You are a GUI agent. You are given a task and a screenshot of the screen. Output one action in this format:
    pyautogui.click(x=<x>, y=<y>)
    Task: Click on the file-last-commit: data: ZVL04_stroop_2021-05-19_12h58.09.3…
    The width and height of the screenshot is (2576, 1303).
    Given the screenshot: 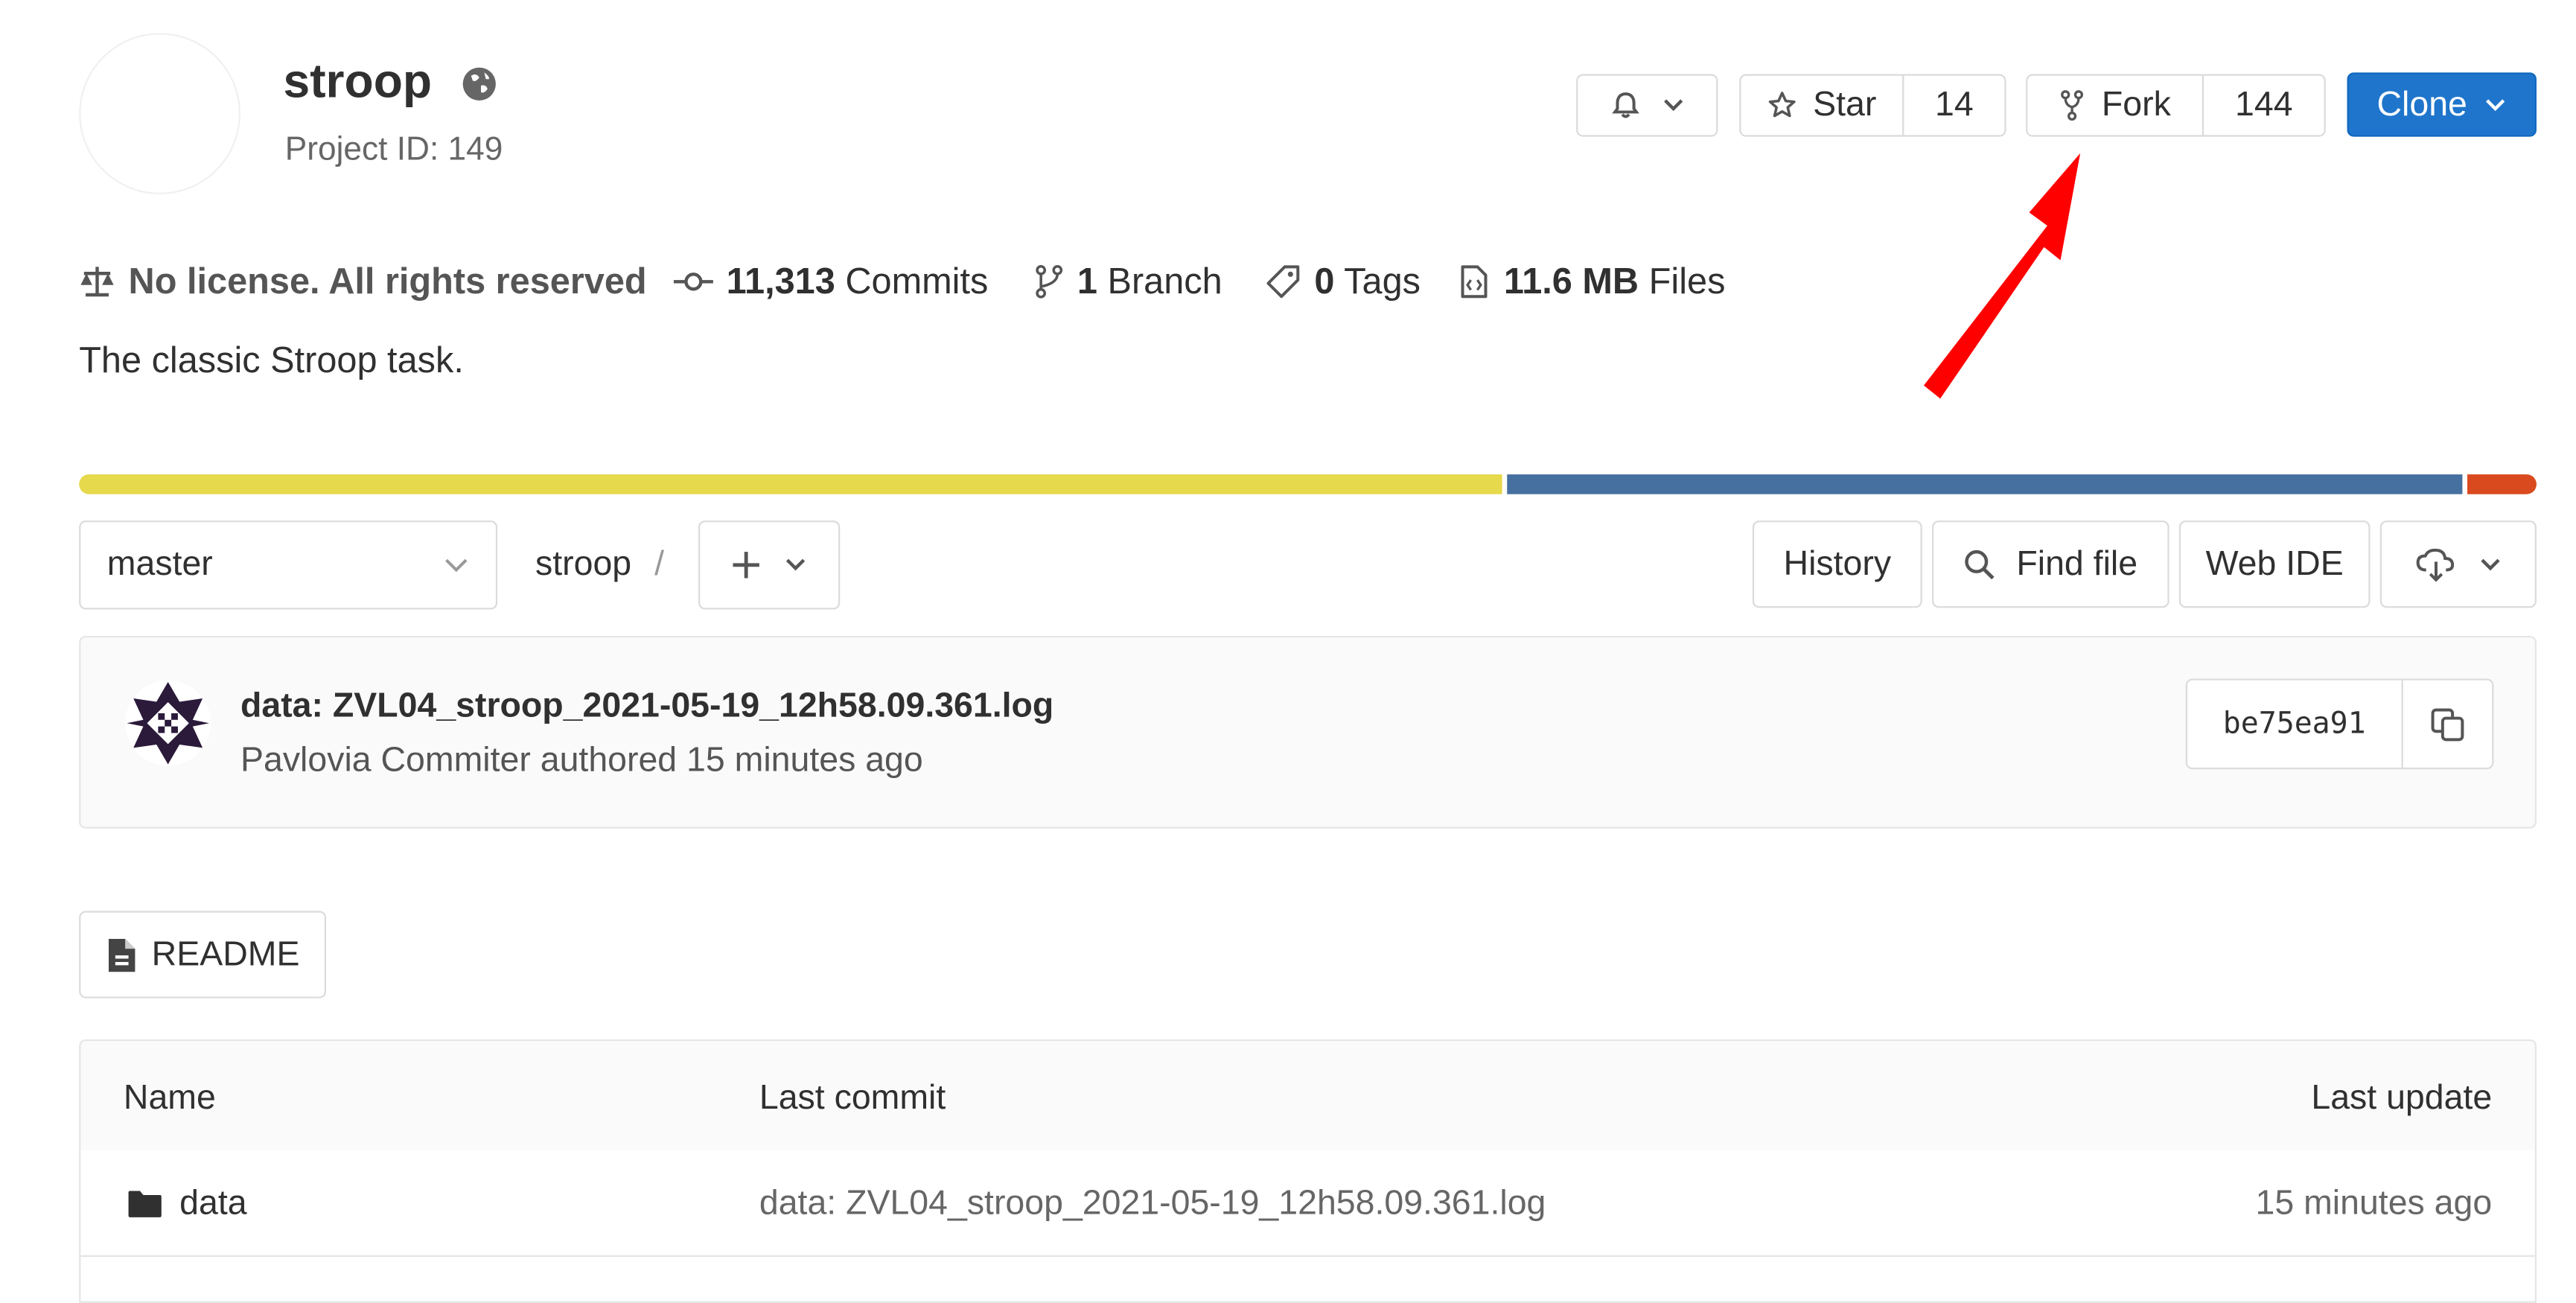 What is the action you would take?
    pyautogui.click(x=1152, y=1204)
    